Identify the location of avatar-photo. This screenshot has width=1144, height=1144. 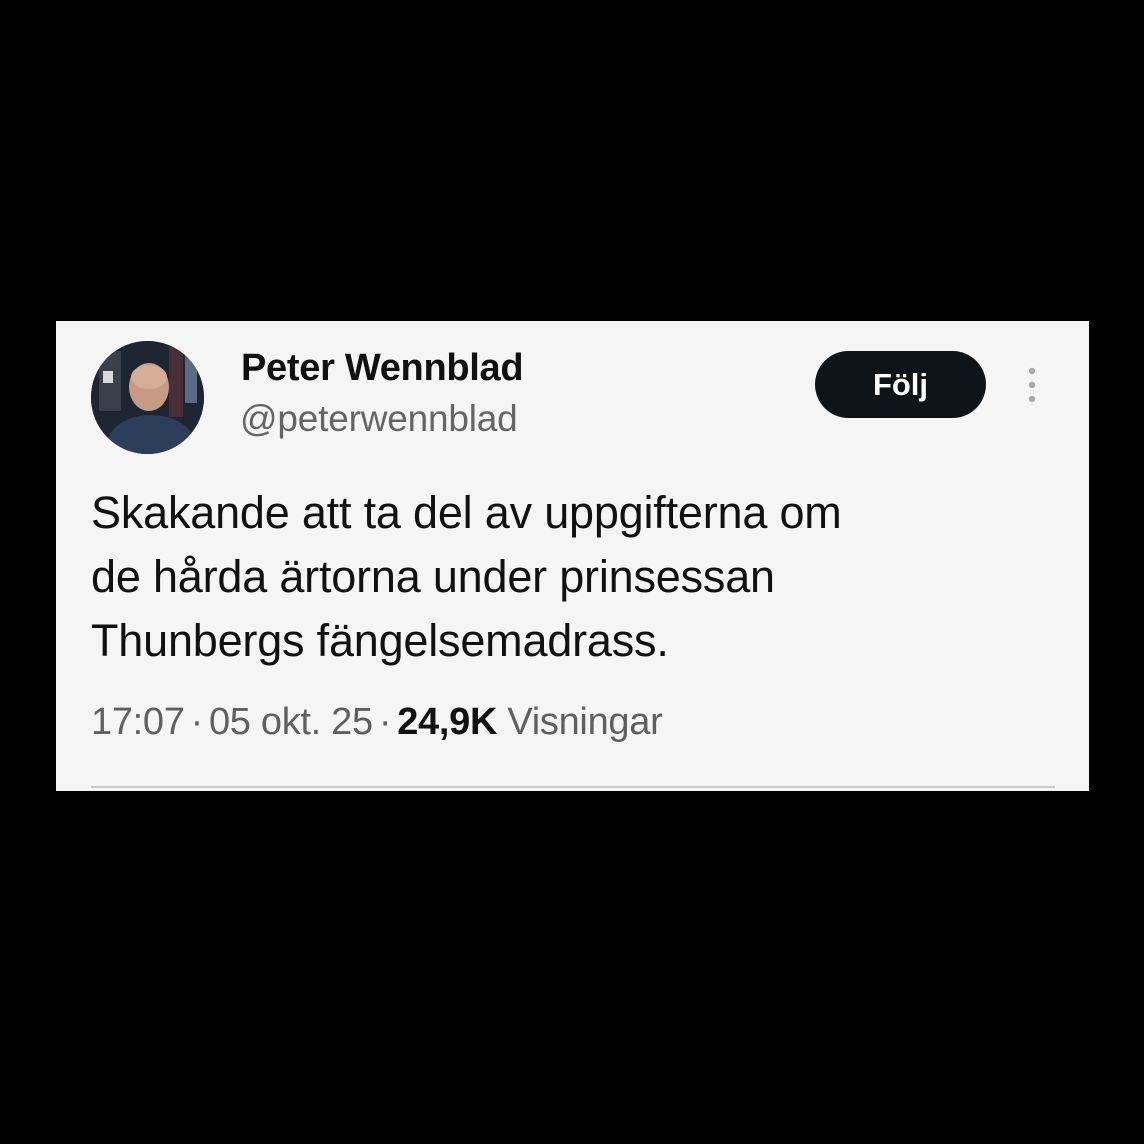
(147, 397).